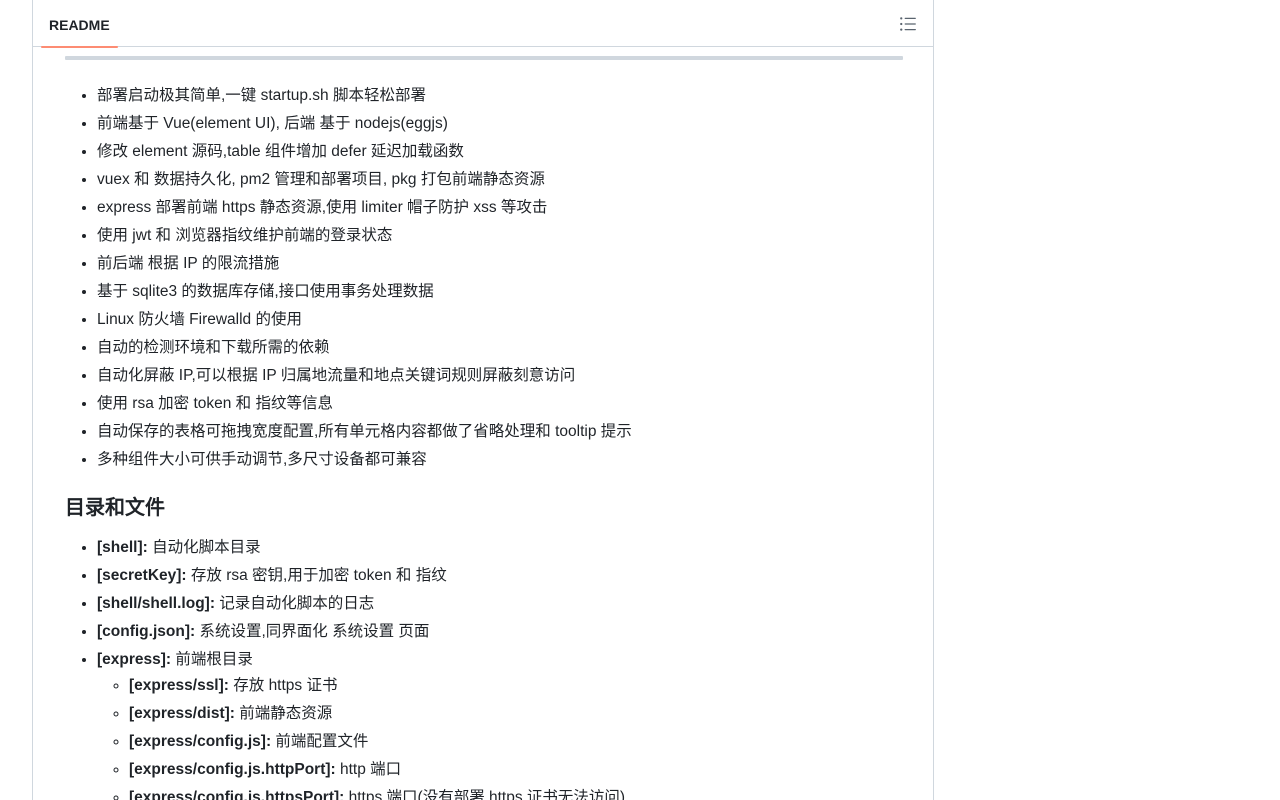 The image size is (1280, 800). What do you see at coordinates (122, 547) in the screenshot?
I see `dir-key: [shell]:` at bounding box center [122, 547].